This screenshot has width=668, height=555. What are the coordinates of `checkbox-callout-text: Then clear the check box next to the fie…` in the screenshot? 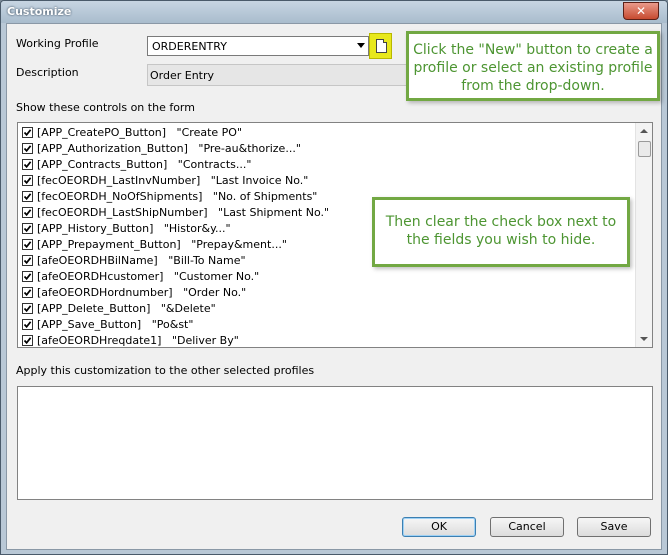 It's located at (501, 231).